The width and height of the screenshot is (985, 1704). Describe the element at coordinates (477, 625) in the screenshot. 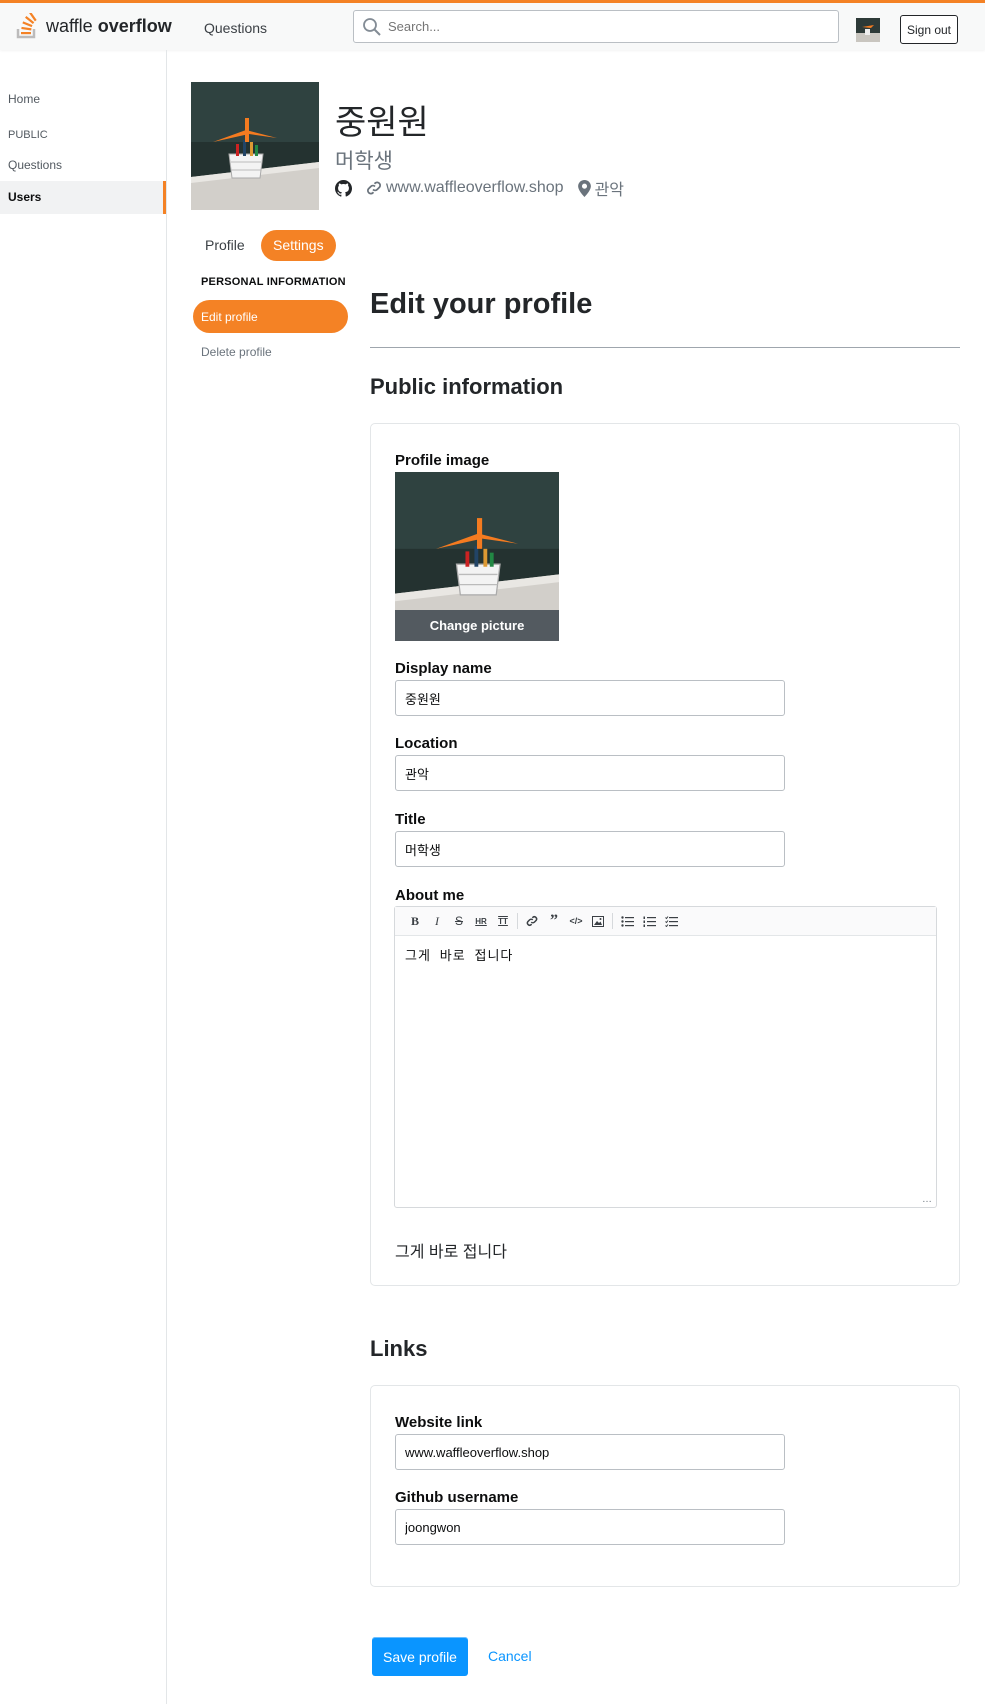

I see `change-picture-button: Change picture` at that location.